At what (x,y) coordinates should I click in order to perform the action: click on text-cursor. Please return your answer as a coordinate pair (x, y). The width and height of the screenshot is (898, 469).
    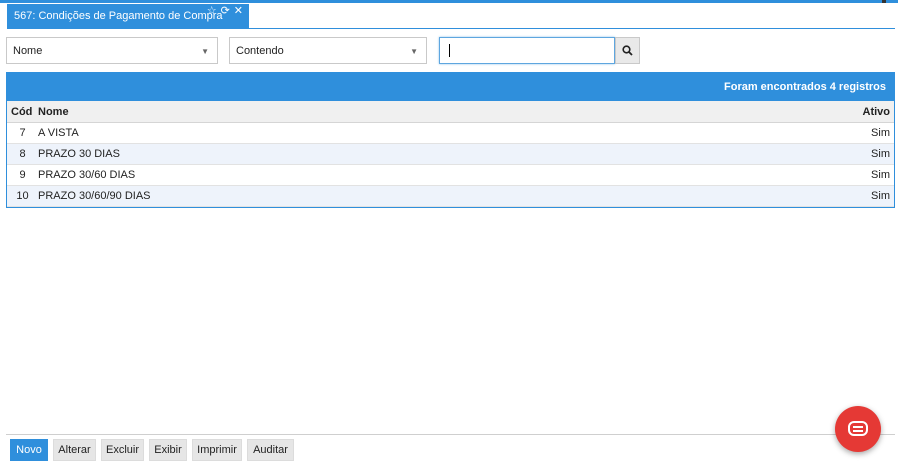
    Looking at the image, I should click on (449, 50).